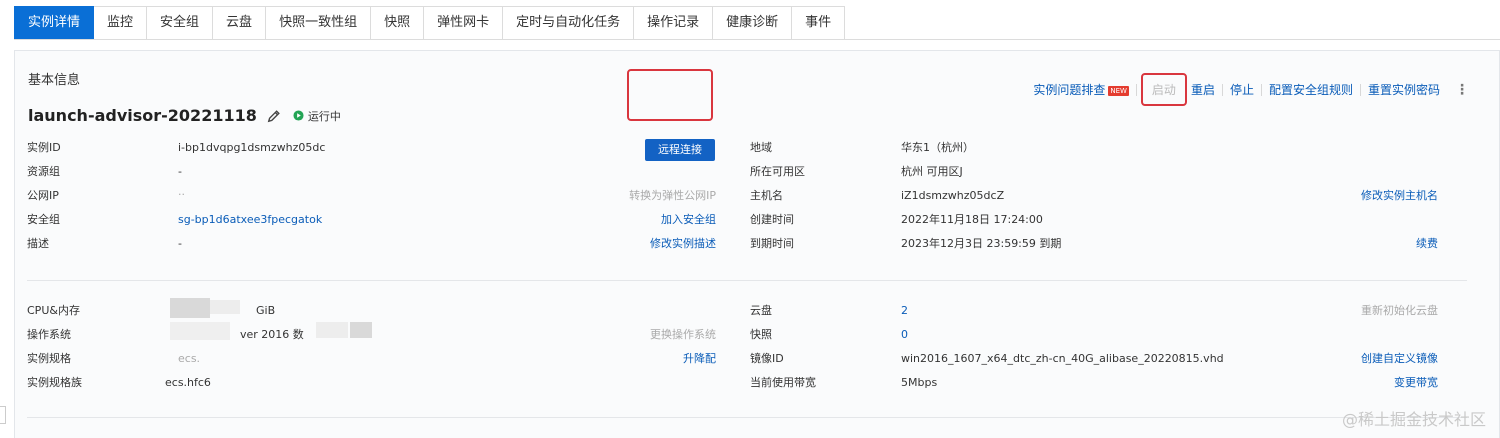 Image resolution: width=1500 pixels, height=438 pixels. What do you see at coordinates (932, 171) in the screenshot?
I see `zone-value: 杭州 可用区J` at bounding box center [932, 171].